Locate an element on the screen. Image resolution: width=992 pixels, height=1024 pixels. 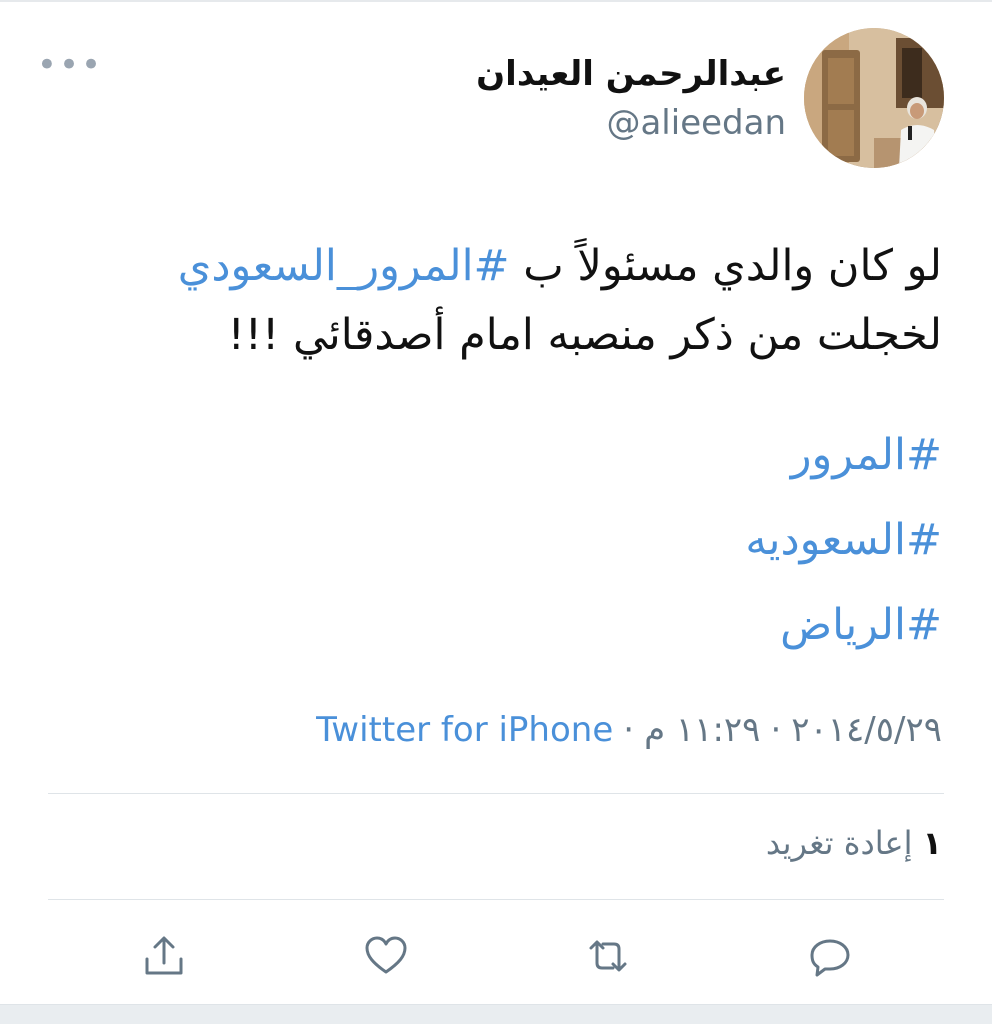
reply-button is located at coordinates (830, 956).